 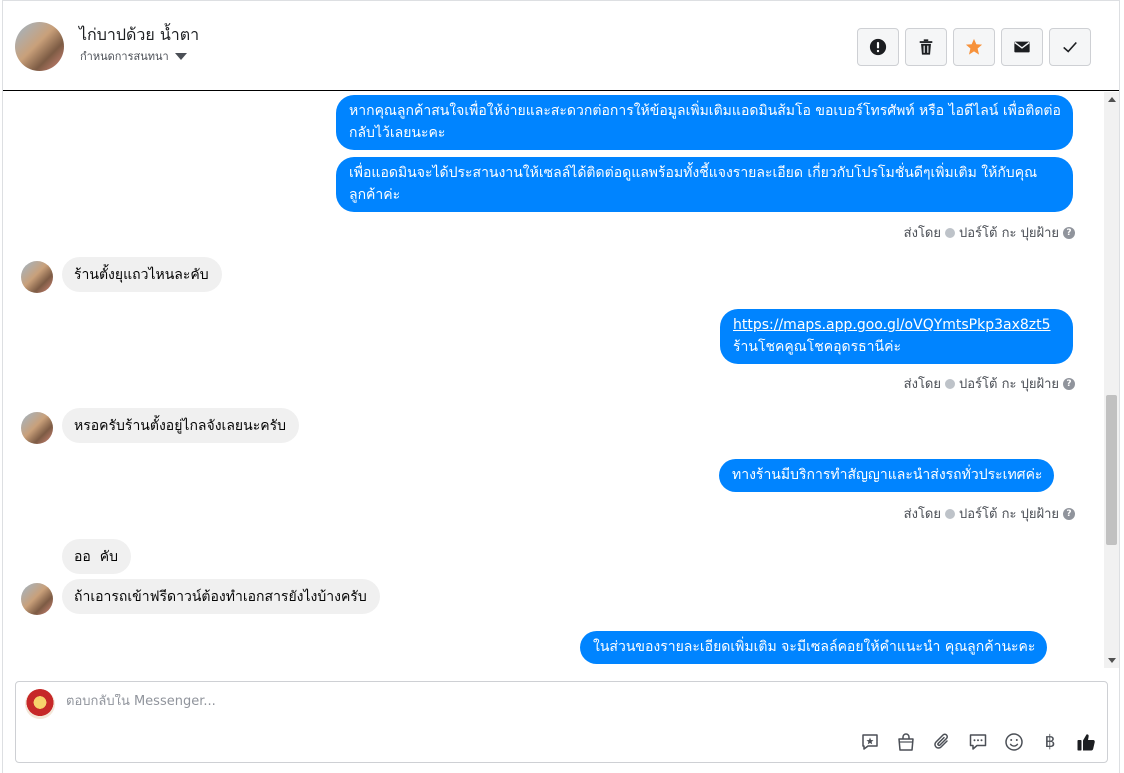 I want to click on reply-composer: ฿, so click(x=561, y=722).